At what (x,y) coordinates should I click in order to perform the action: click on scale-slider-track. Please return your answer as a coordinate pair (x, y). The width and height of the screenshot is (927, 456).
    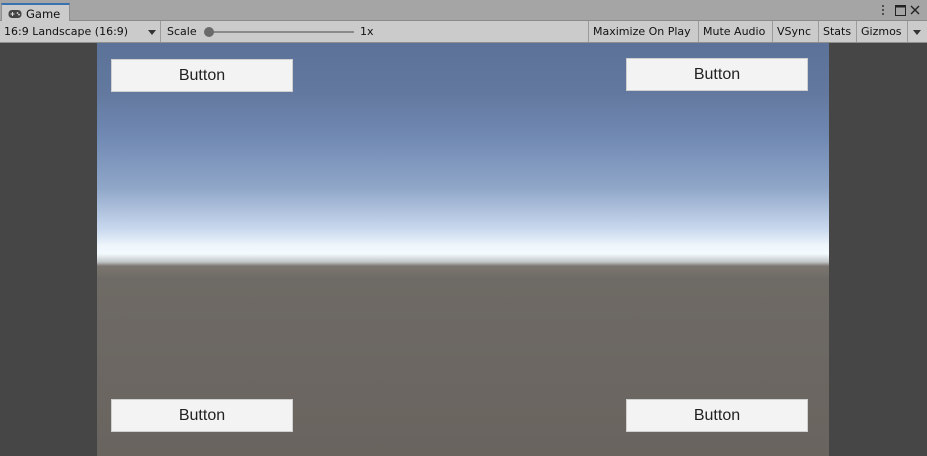
    Looking at the image, I should click on (281, 32).